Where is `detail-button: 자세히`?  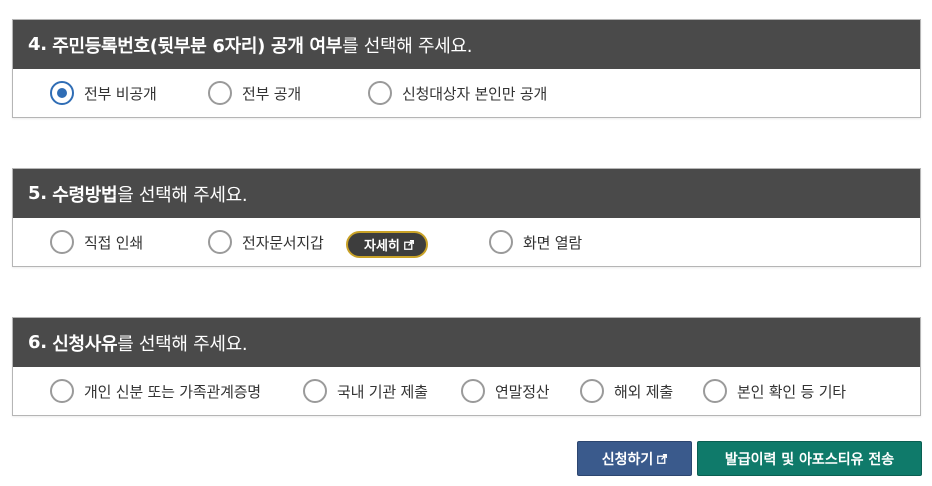
detail-button: 자세히 is located at coordinates (387, 244).